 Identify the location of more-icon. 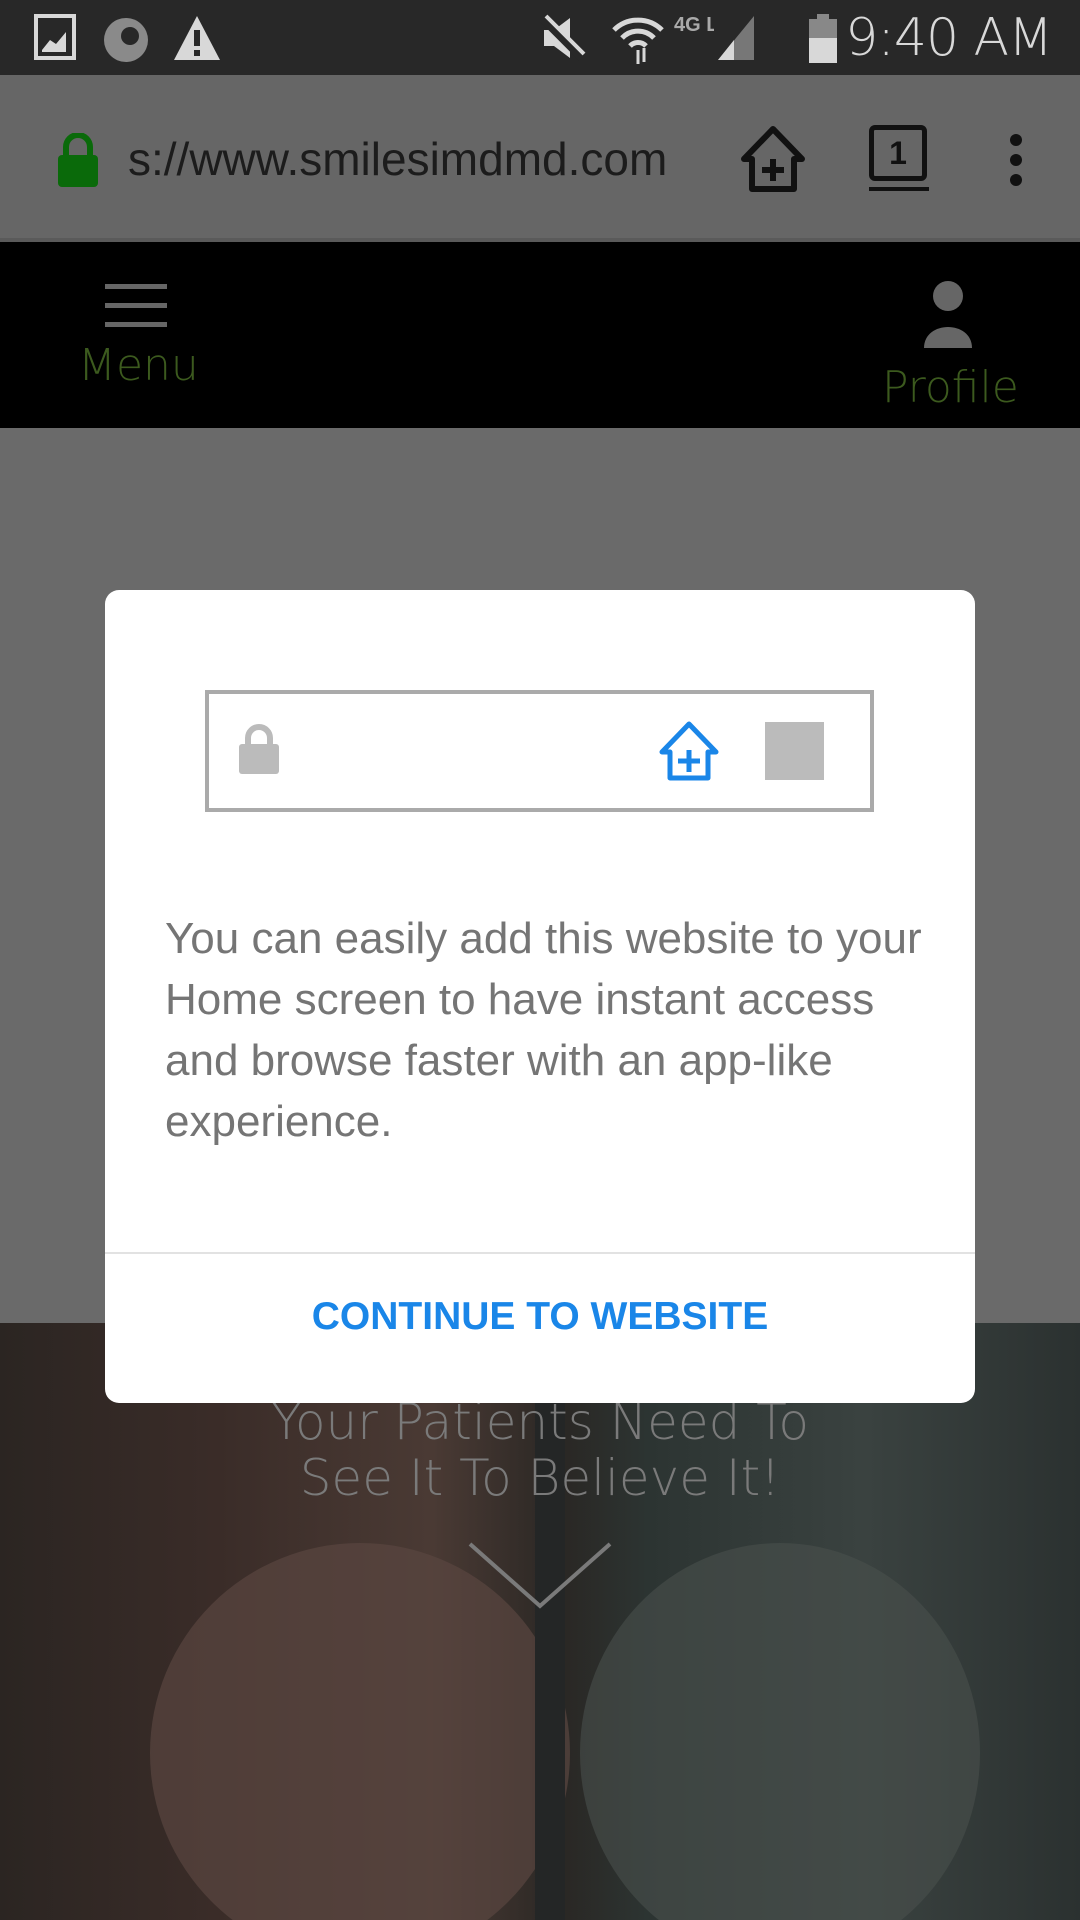
(1016, 160).